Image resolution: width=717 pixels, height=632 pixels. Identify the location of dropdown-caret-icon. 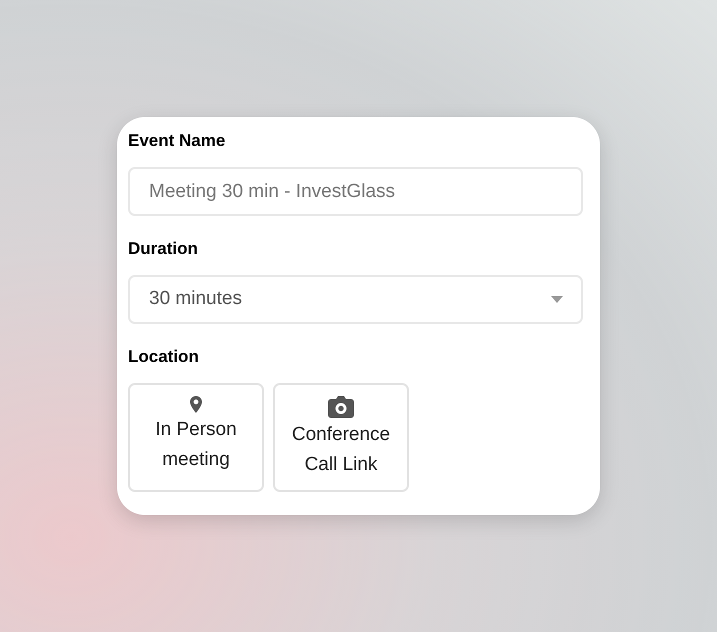
(557, 299).